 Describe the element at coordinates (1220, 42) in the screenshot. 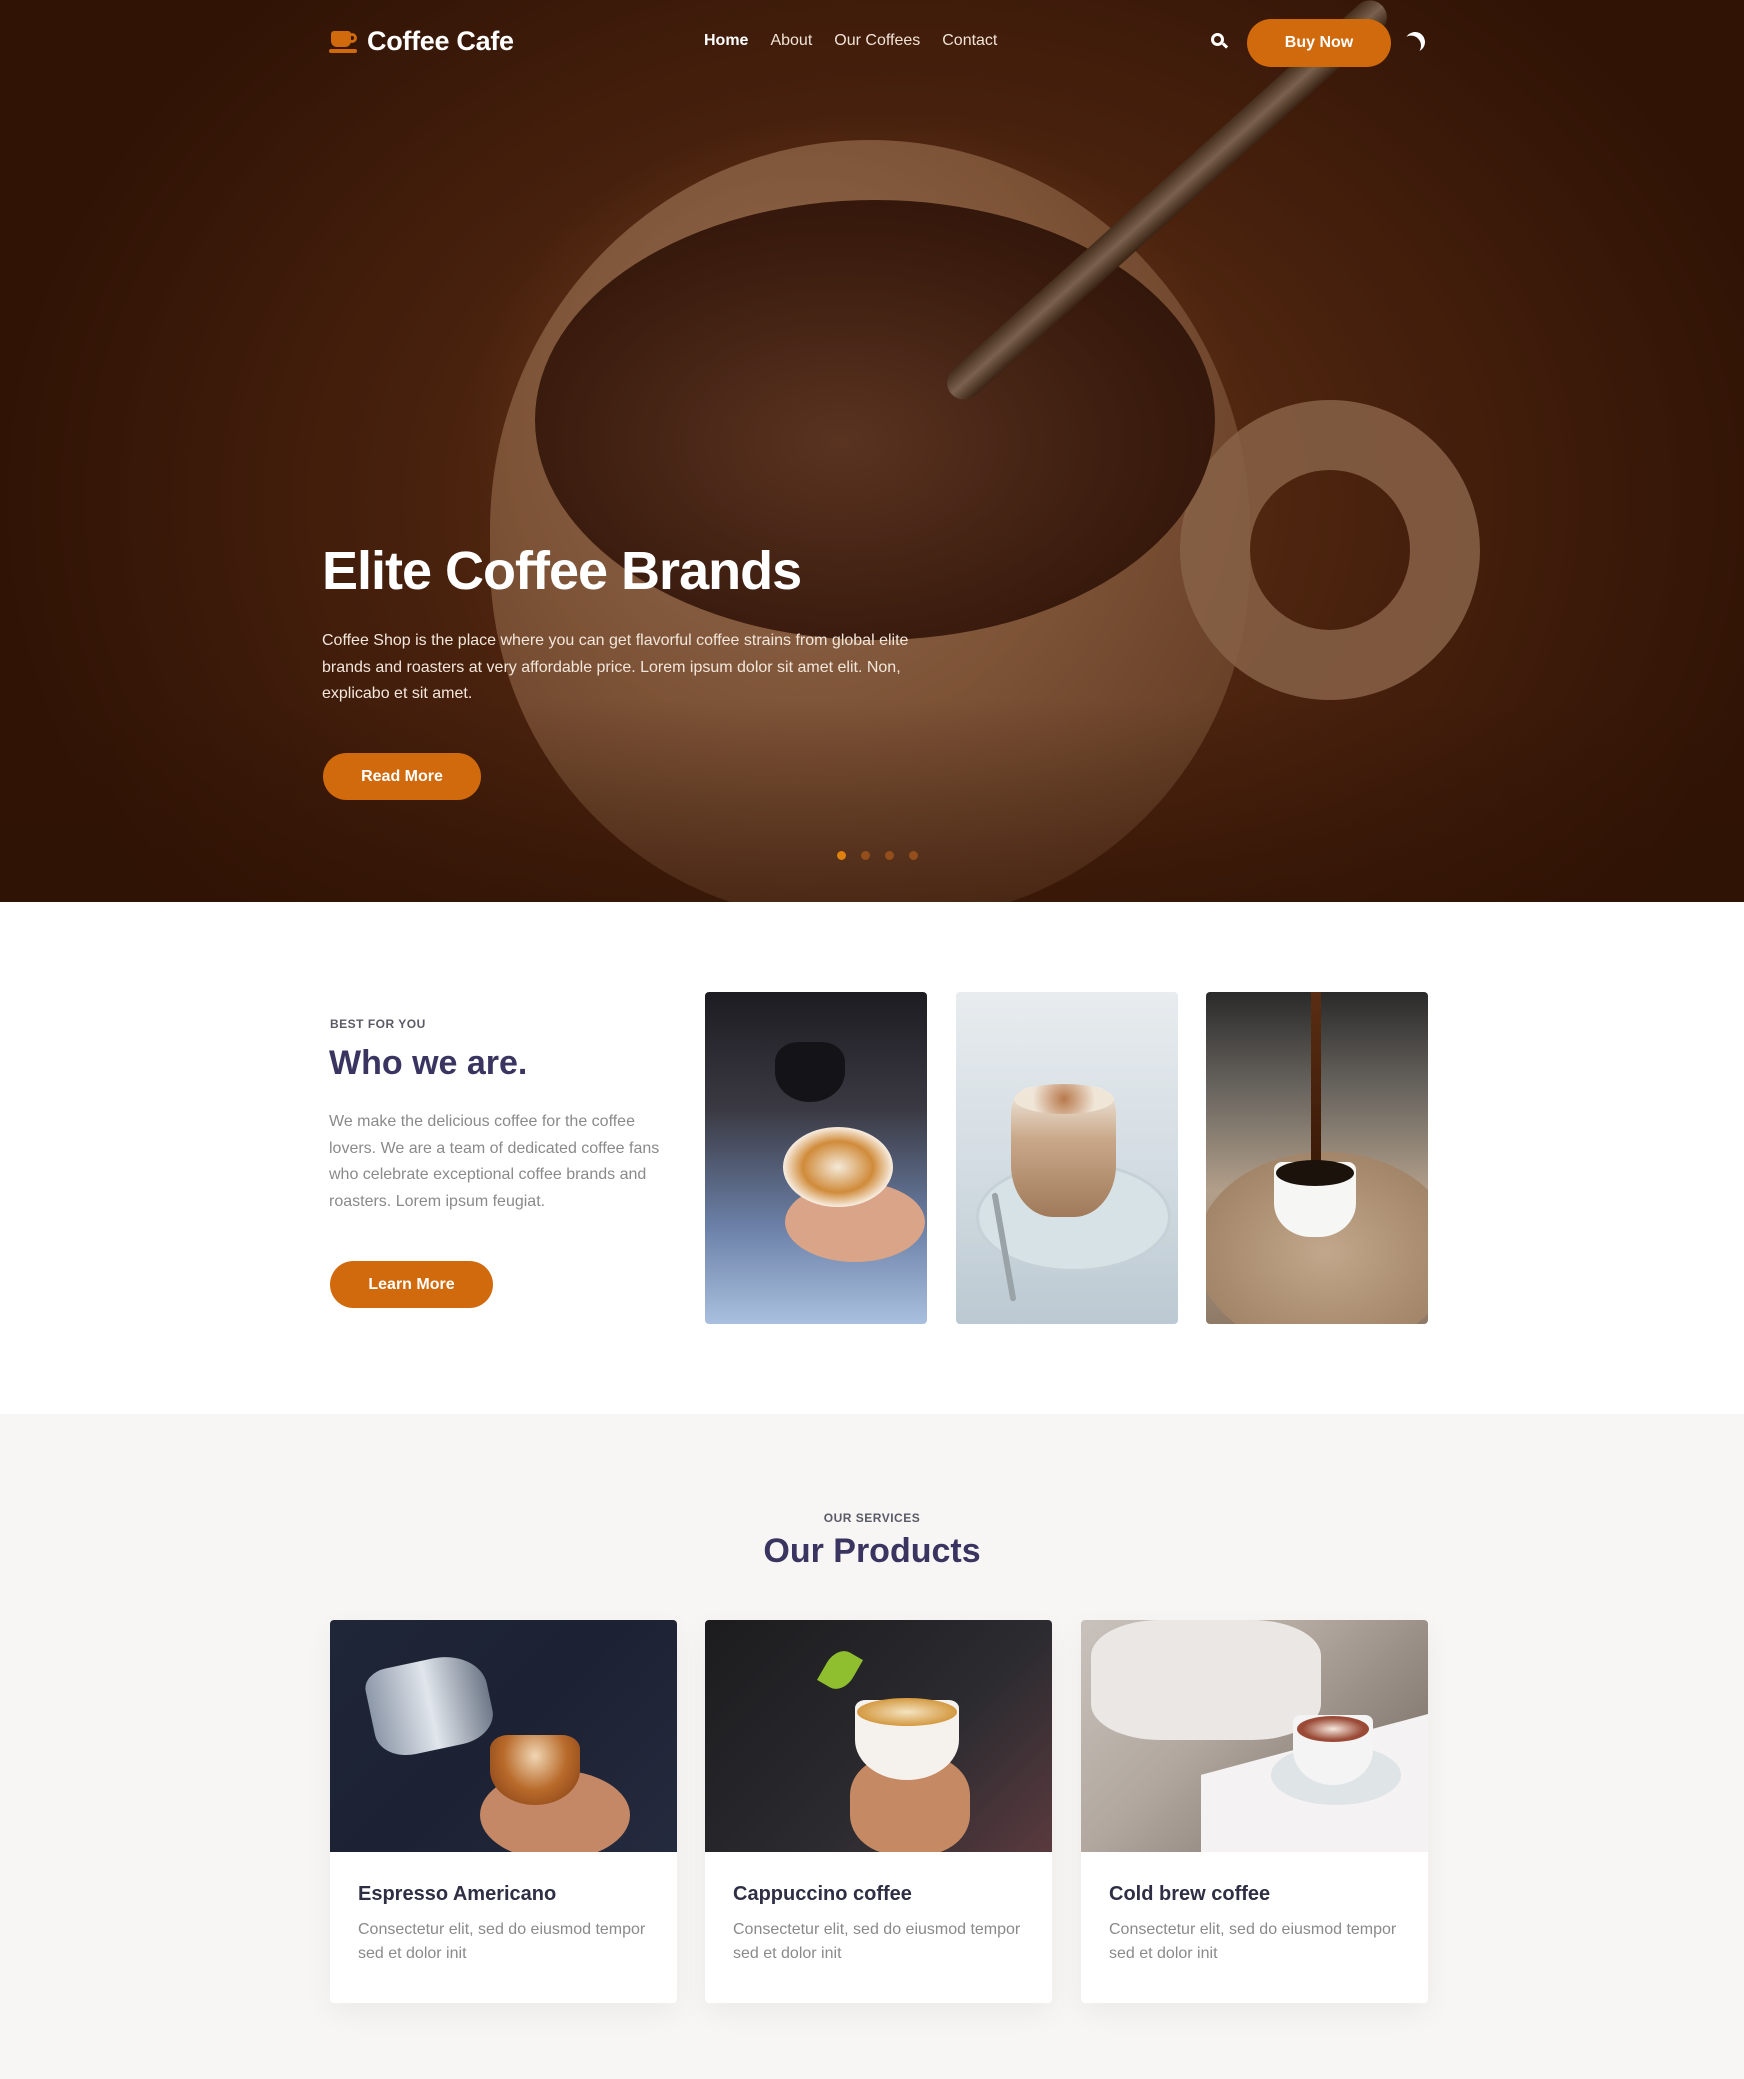

I see `search-icon` at that location.